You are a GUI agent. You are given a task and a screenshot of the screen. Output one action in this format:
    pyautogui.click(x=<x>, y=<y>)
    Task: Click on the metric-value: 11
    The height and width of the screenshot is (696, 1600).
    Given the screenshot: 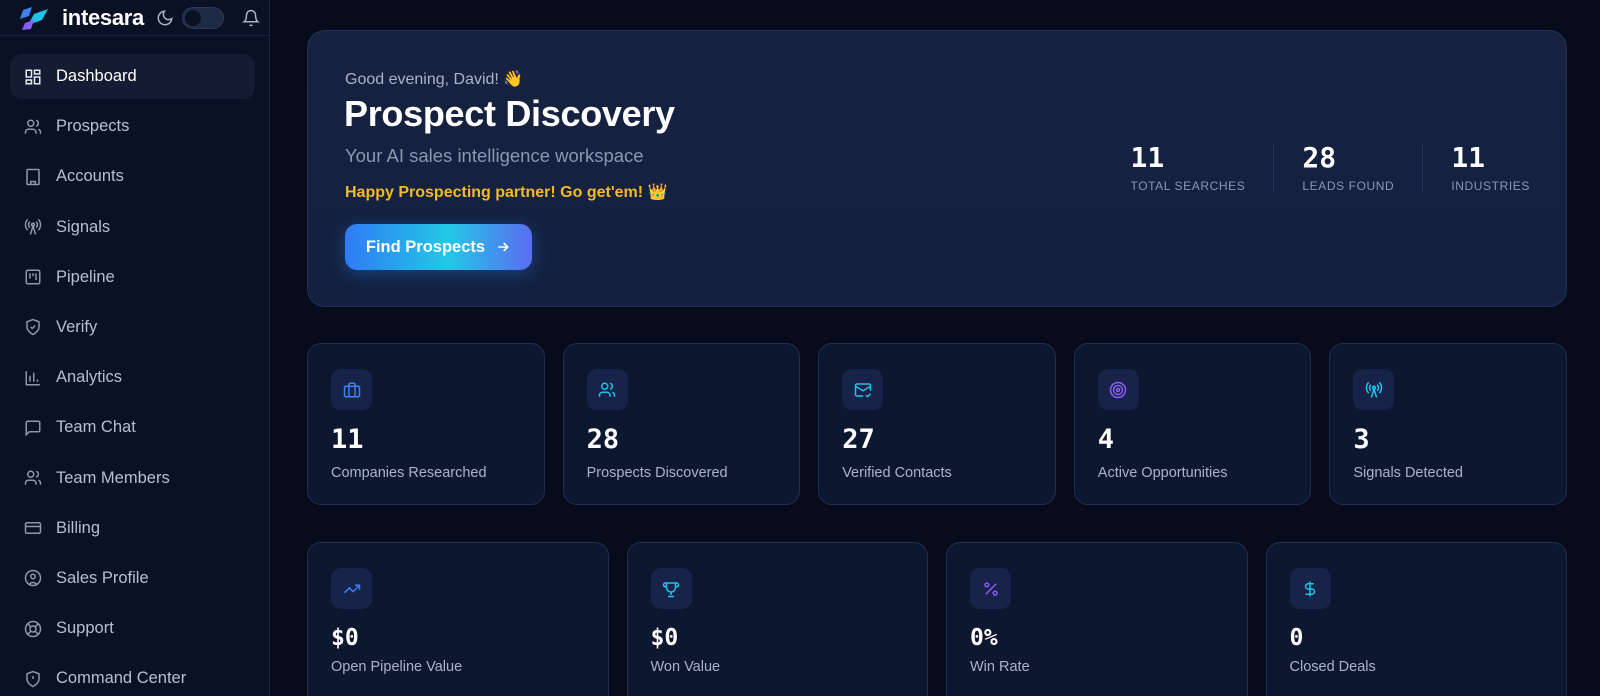 What is the action you would take?
    pyautogui.click(x=347, y=439)
    